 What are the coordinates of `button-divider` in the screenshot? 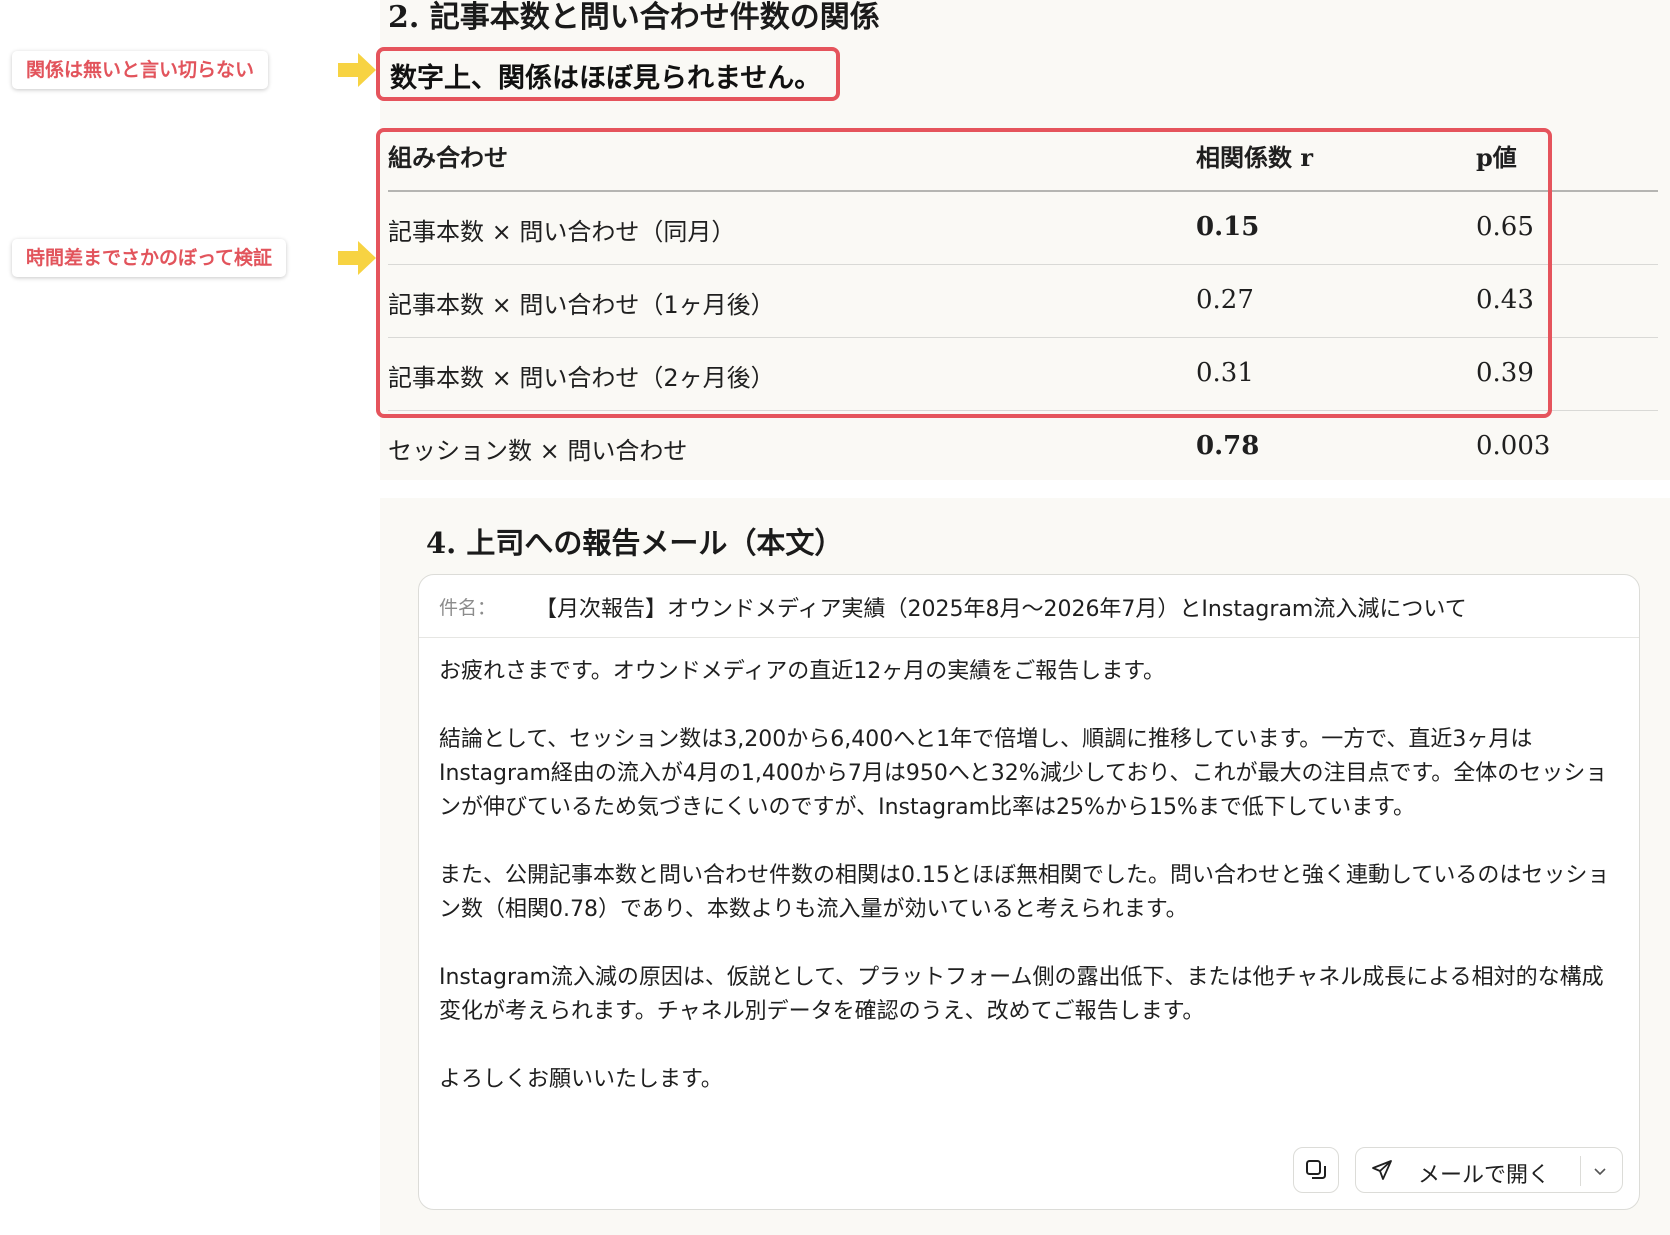 It's located at (1580, 1171).